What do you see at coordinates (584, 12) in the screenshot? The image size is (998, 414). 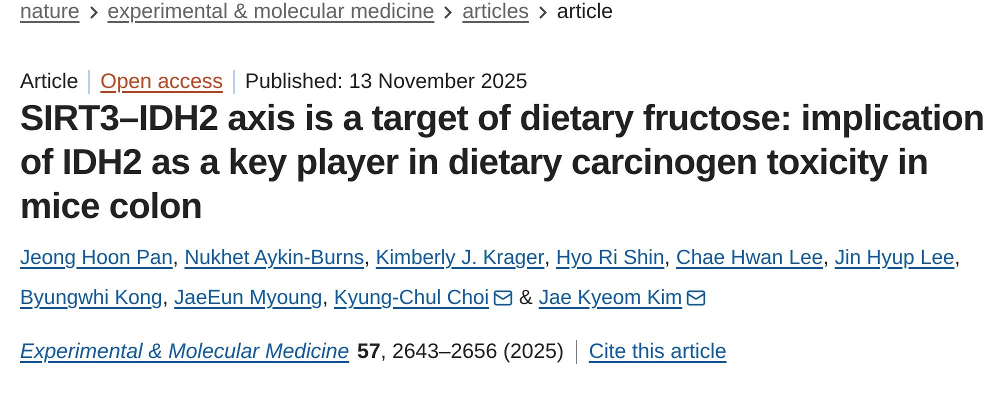 I see `breadcrumb-current: article` at bounding box center [584, 12].